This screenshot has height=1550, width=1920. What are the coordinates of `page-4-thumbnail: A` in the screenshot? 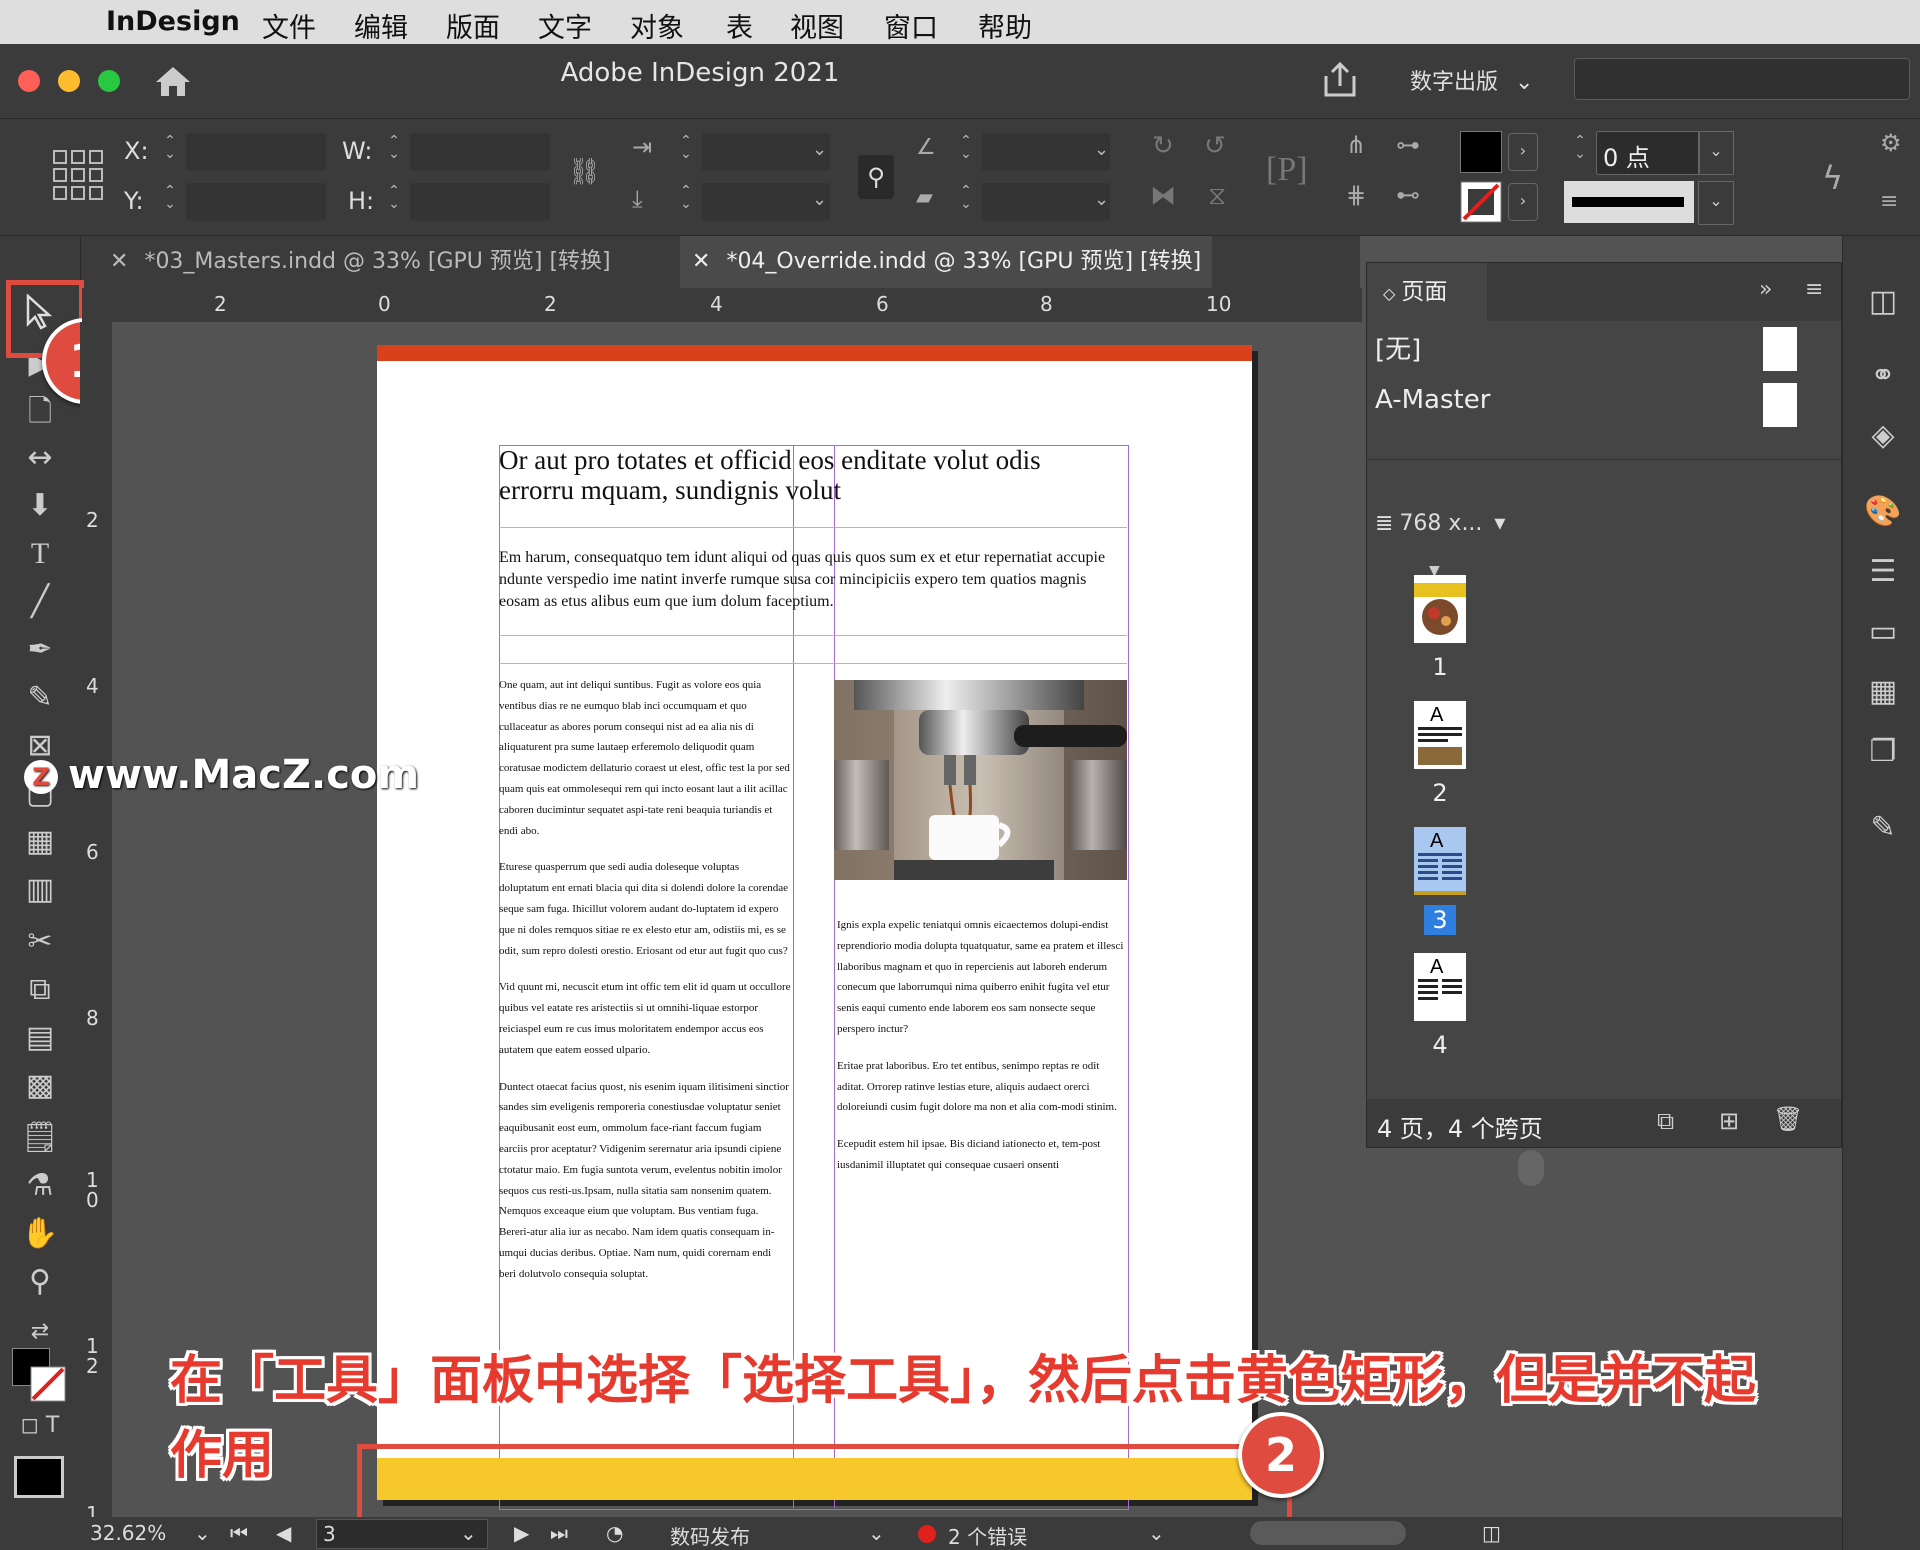 It's located at (1440, 987).